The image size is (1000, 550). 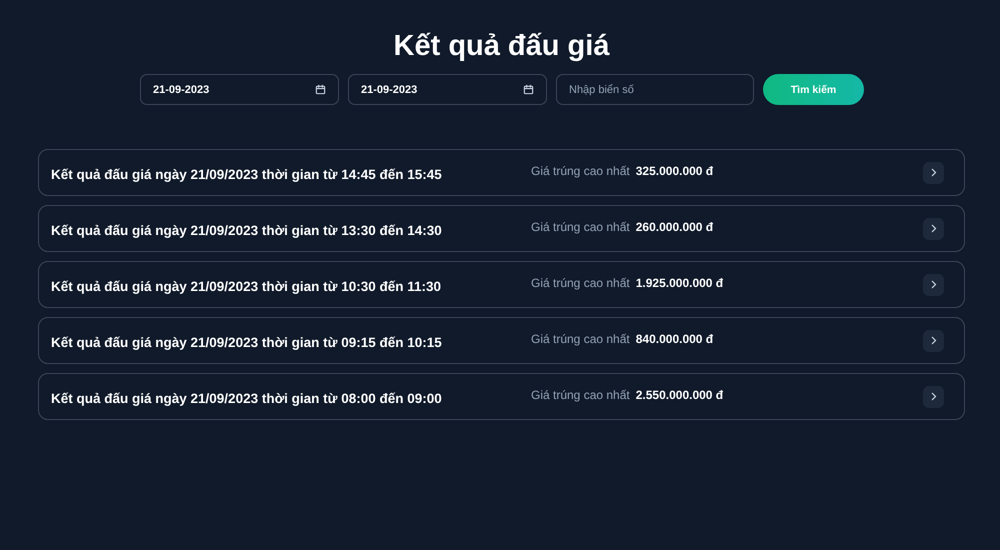 I want to click on price-value: 2.550.000.000 đ, so click(x=680, y=395).